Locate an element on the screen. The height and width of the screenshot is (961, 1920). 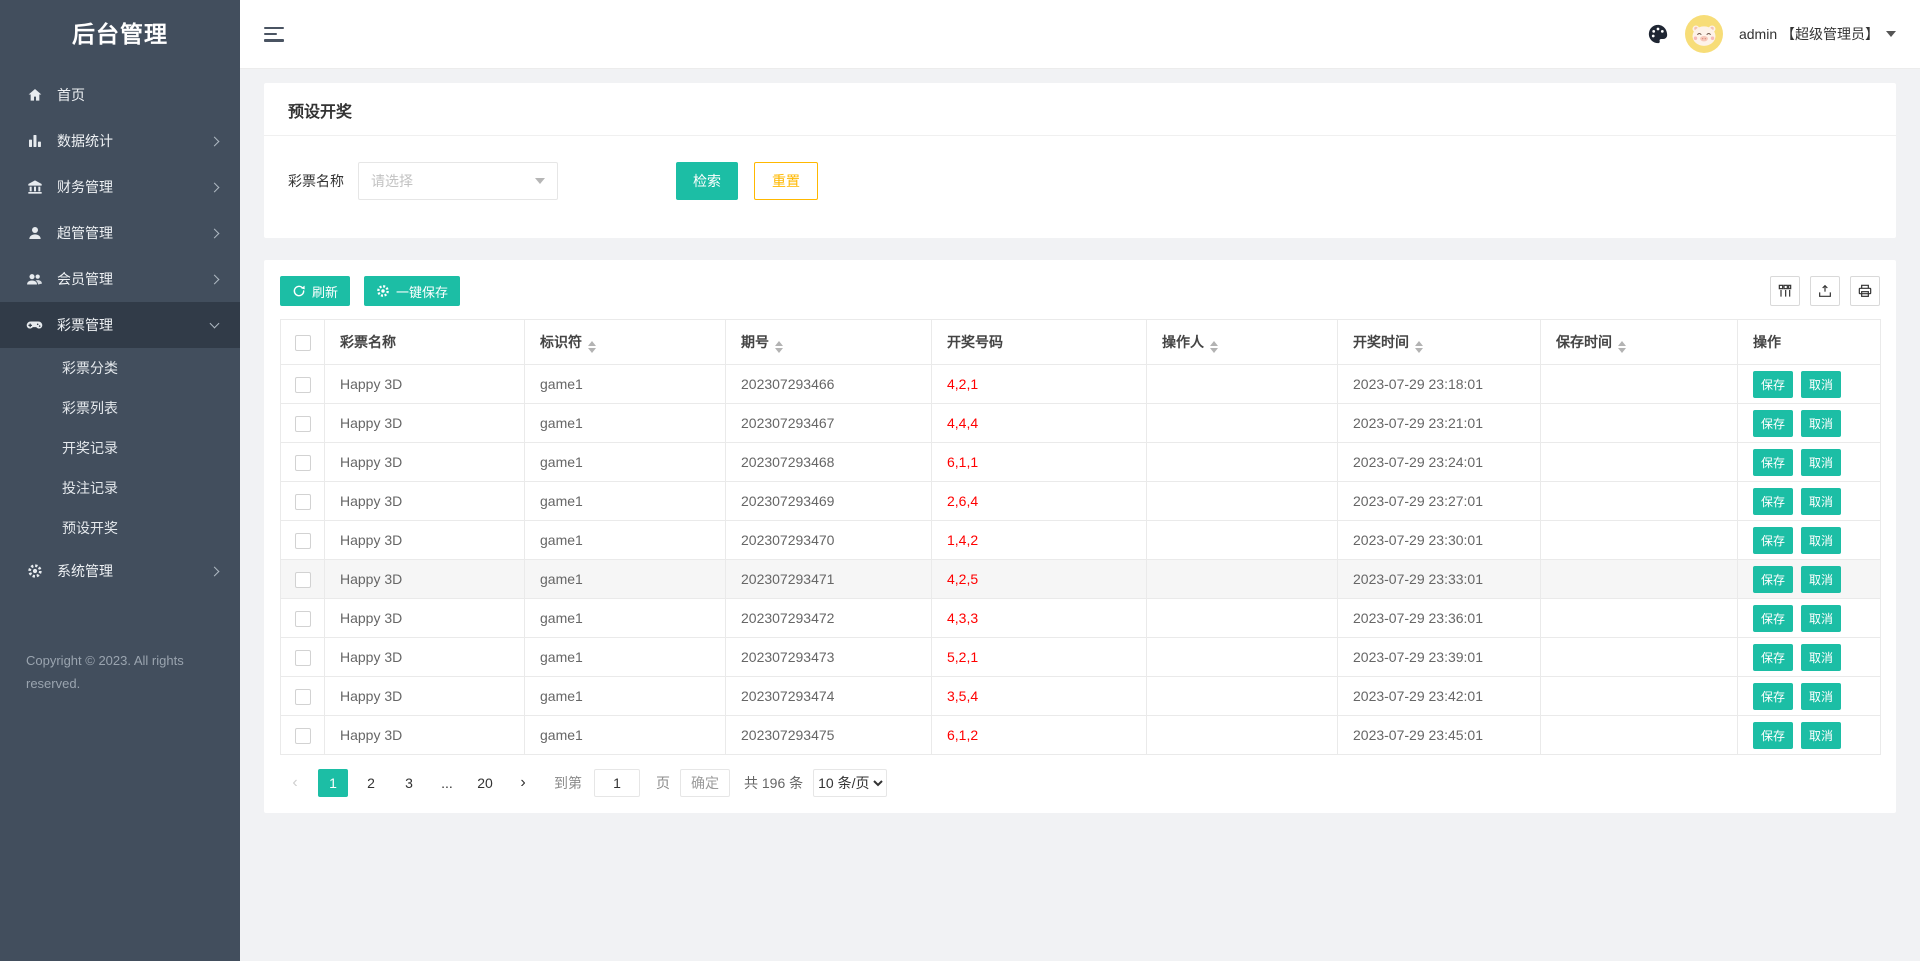
sidebar-item-label: 系统管理 is located at coordinates (85, 571).